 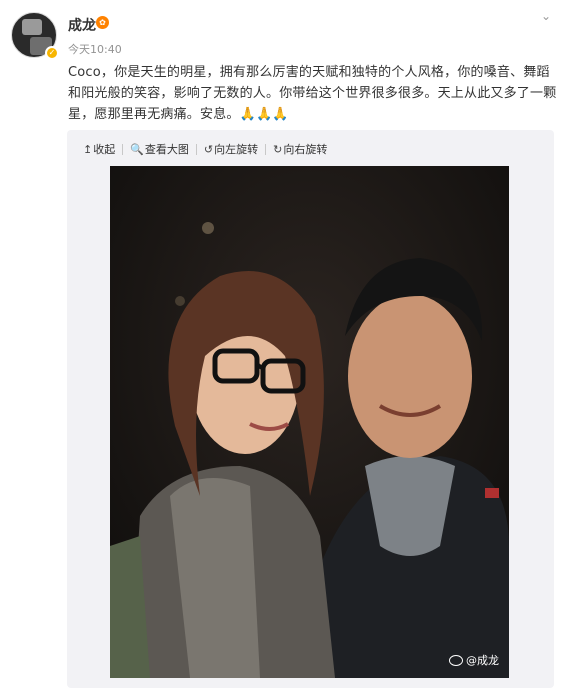 I want to click on weibo-logo-icon, so click(x=456, y=660).